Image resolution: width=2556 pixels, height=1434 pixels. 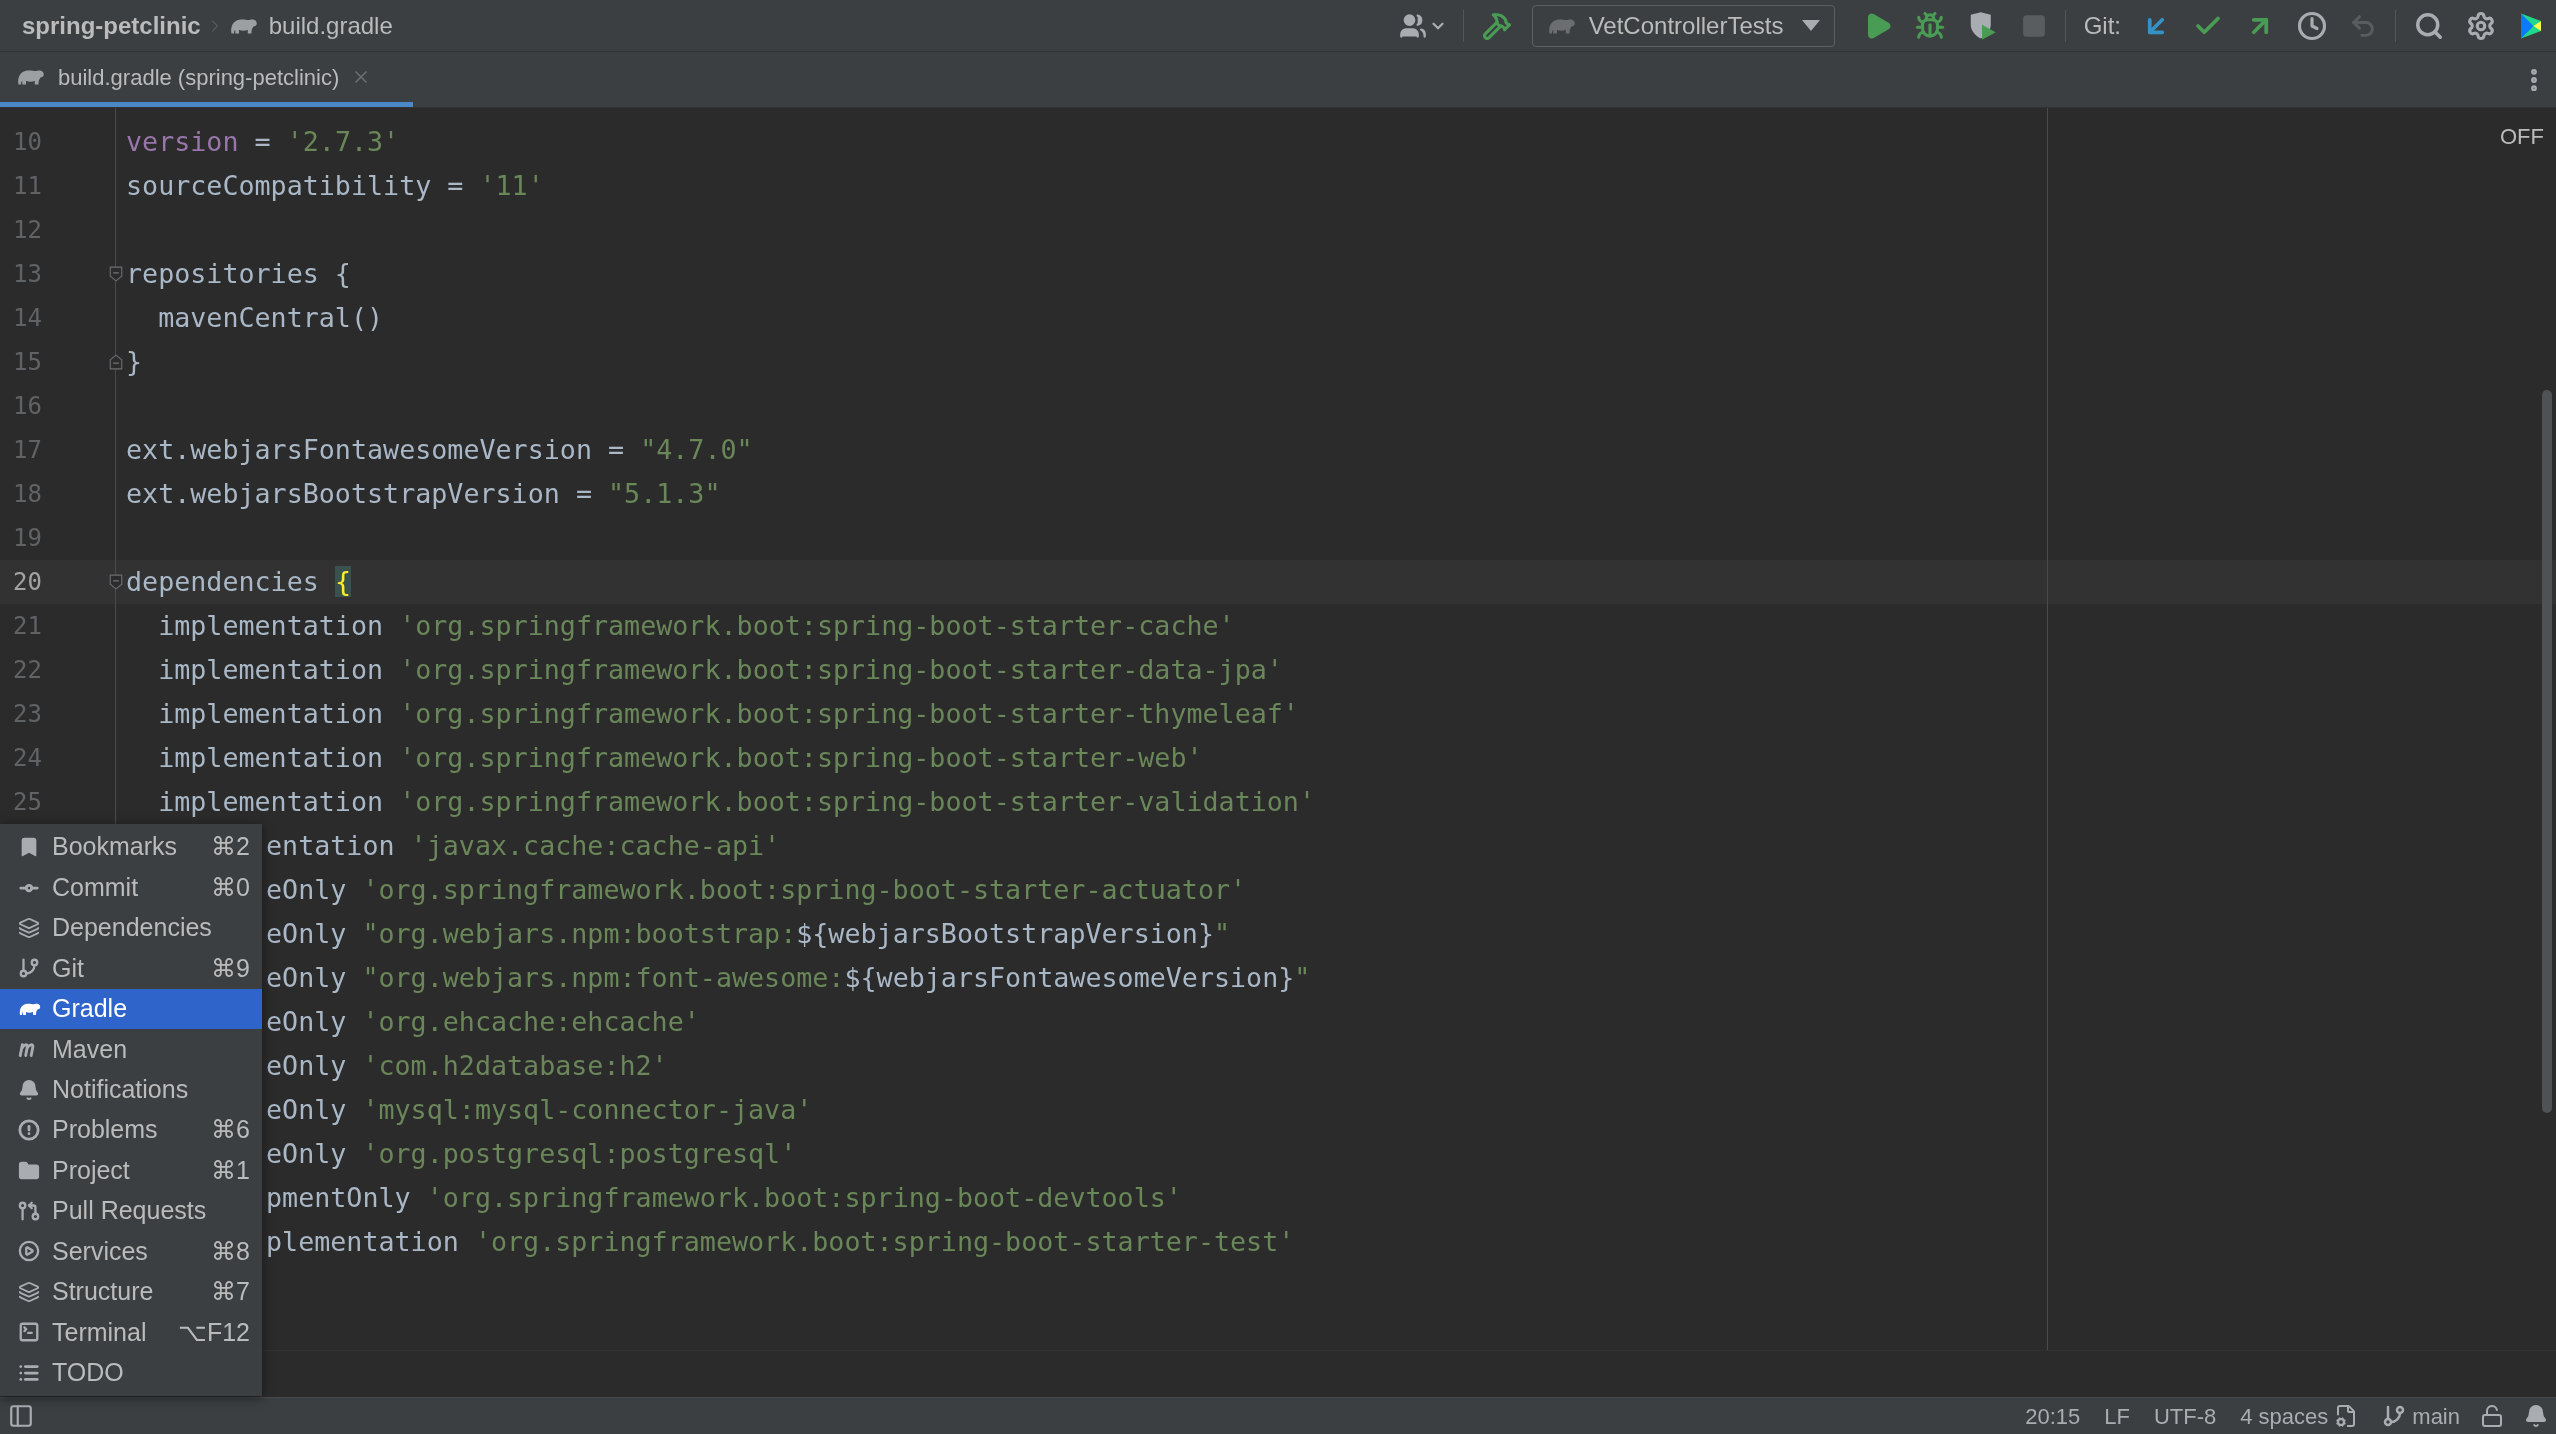 What do you see at coordinates (213, 1332) in the screenshot?
I see `shortcut-label: ⌥F12` at bounding box center [213, 1332].